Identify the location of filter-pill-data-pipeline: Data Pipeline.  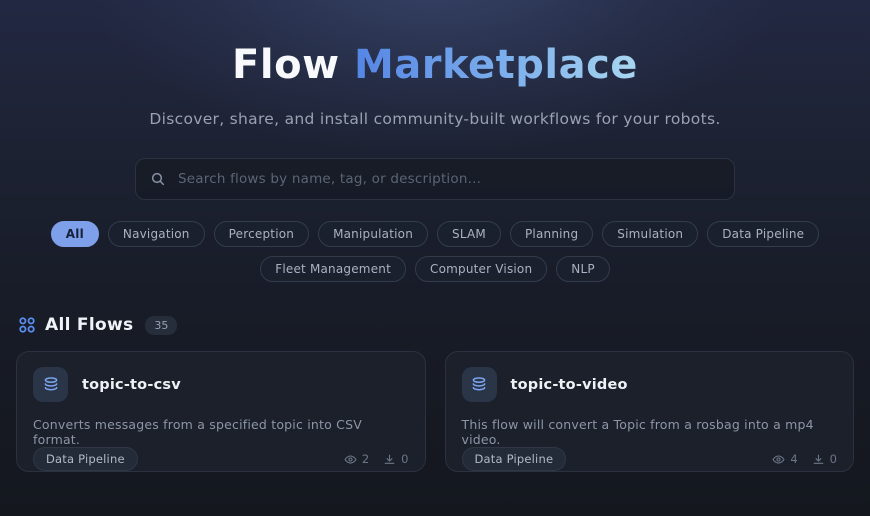
(763, 234).